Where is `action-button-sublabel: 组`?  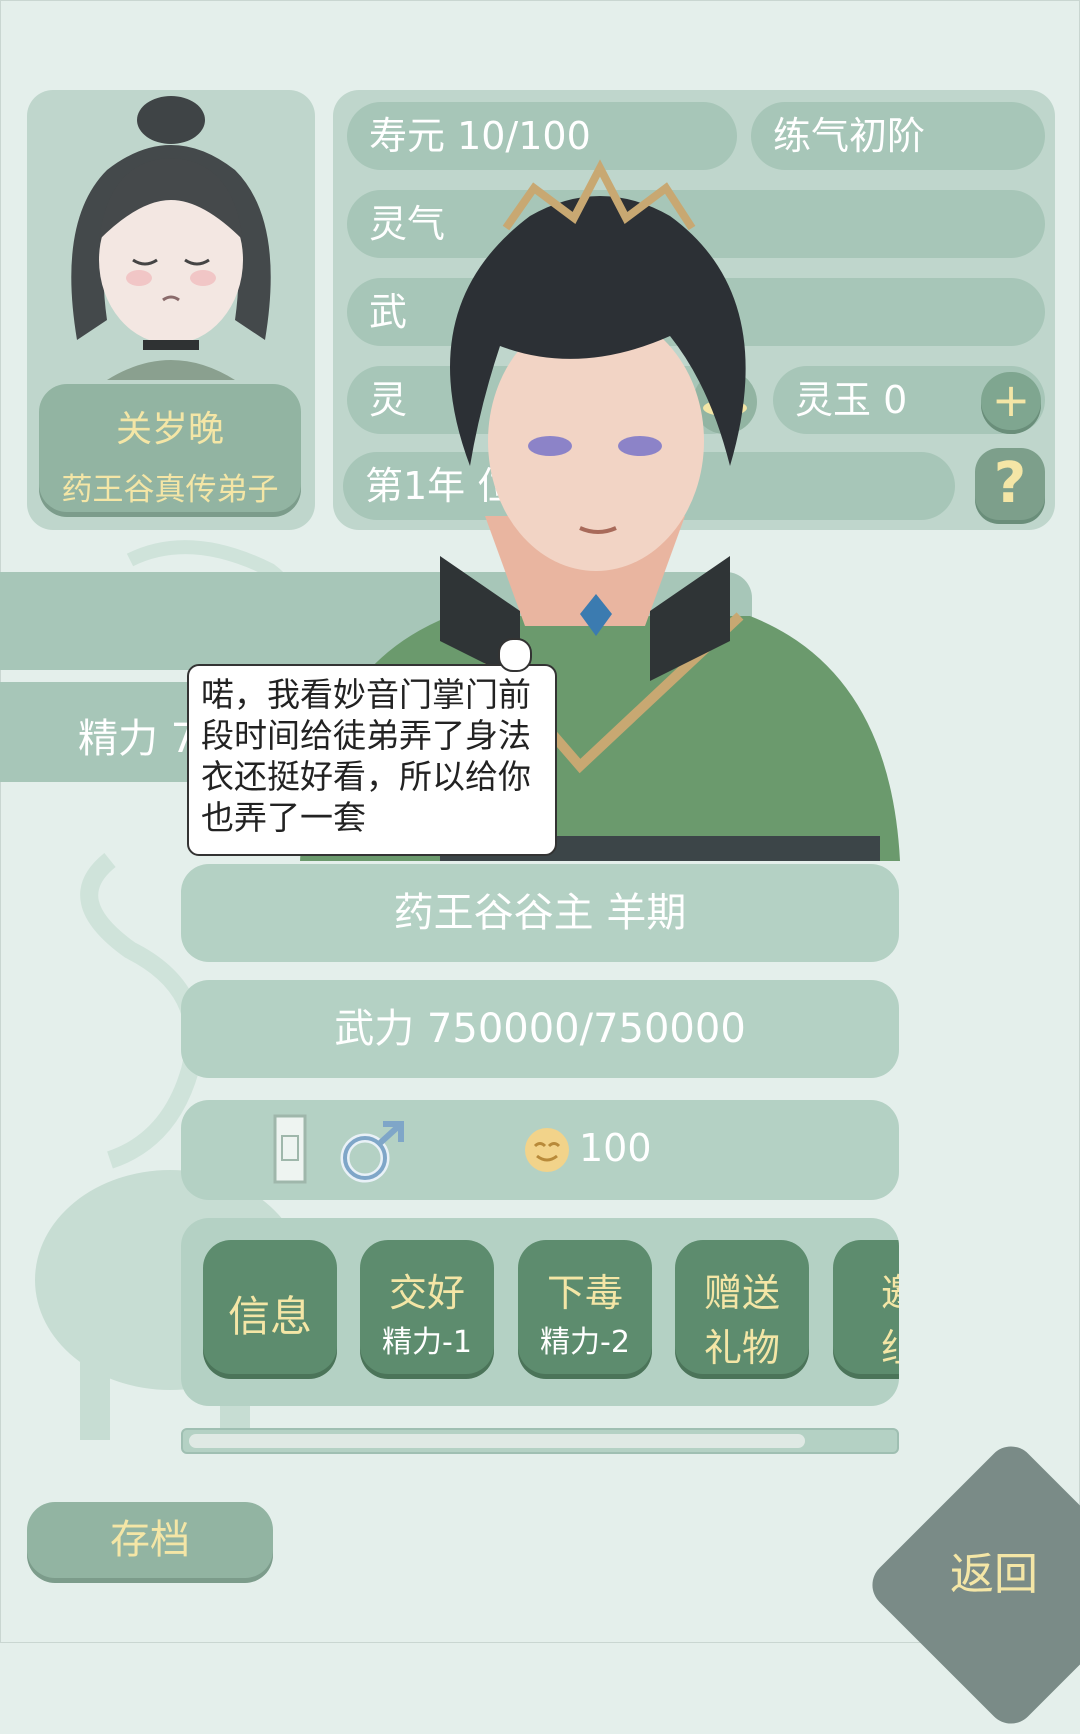 action-button-sublabel: 组 is located at coordinates (866, 1344).